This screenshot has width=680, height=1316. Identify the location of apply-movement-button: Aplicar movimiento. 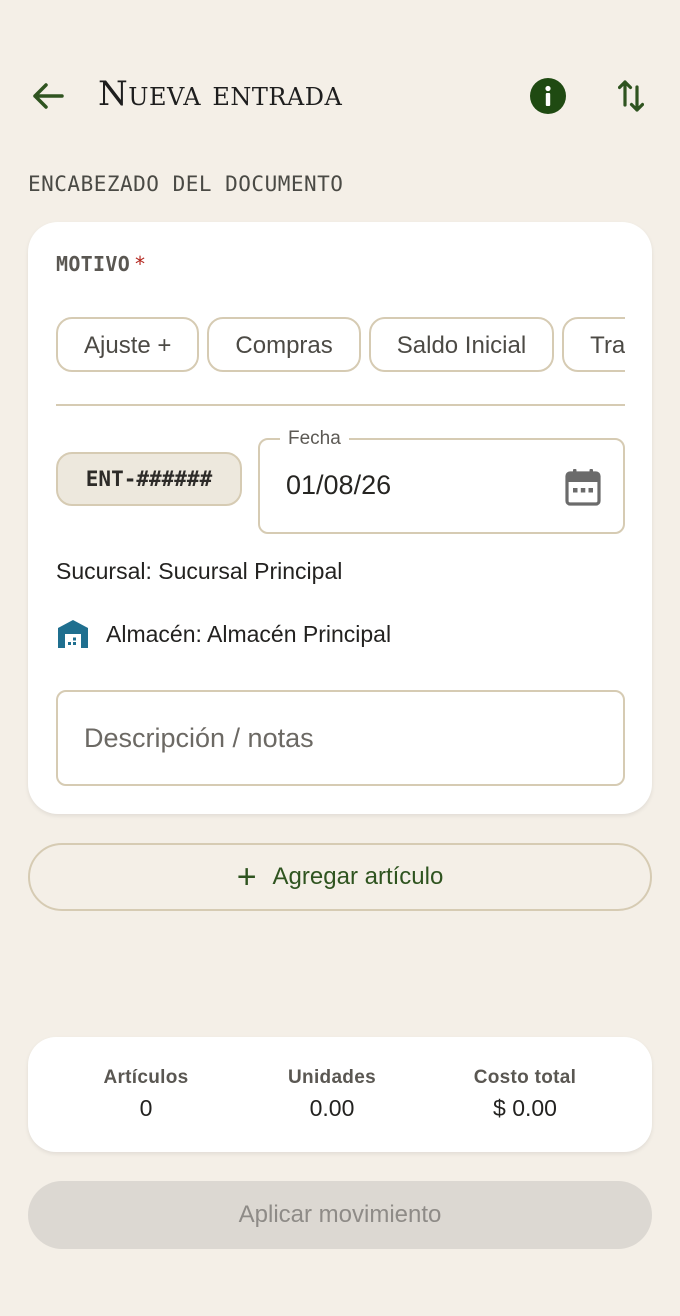
(340, 1215).